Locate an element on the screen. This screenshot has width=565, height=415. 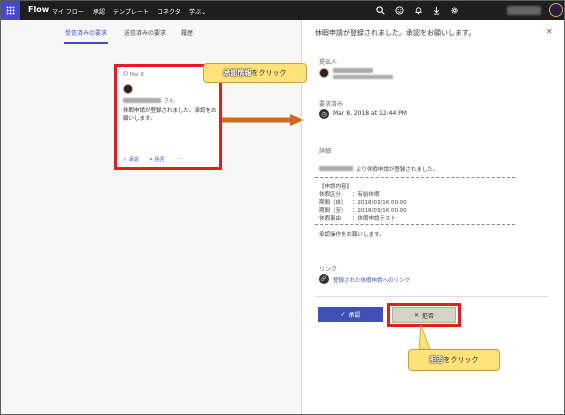
actions-separator is located at coordinates (431, 296).